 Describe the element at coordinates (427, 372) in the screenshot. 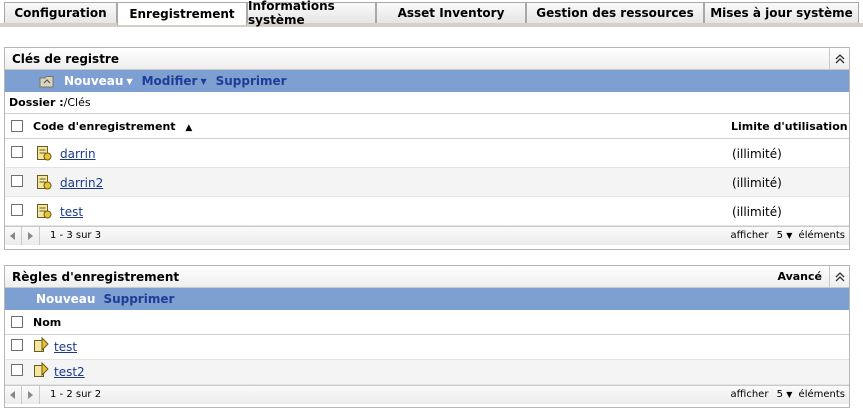

I see `table-row: test2` at that location.